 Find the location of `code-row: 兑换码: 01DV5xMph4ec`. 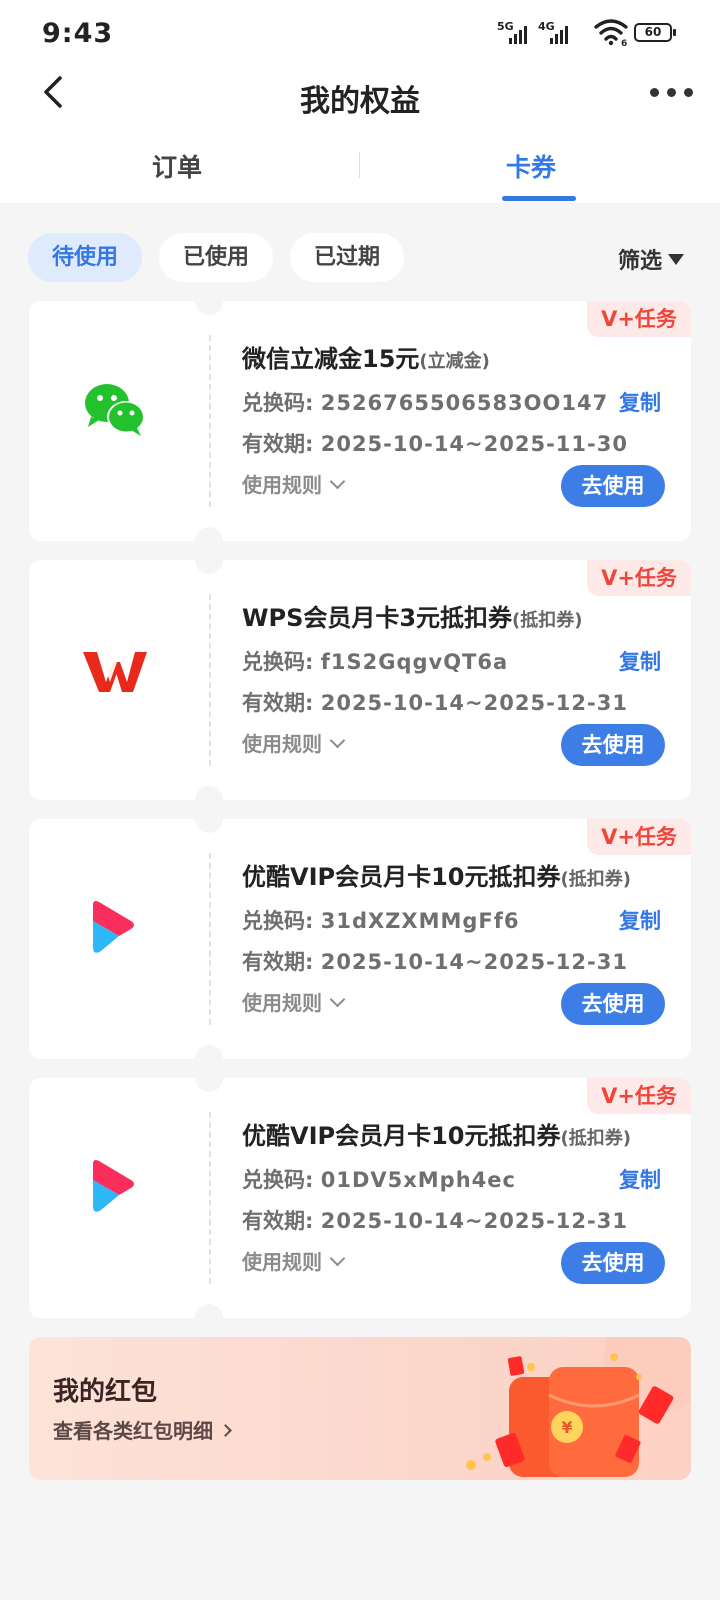

code-row: 兑换码: 01DV5xMph4ec is located at coordinates (379, 1179).